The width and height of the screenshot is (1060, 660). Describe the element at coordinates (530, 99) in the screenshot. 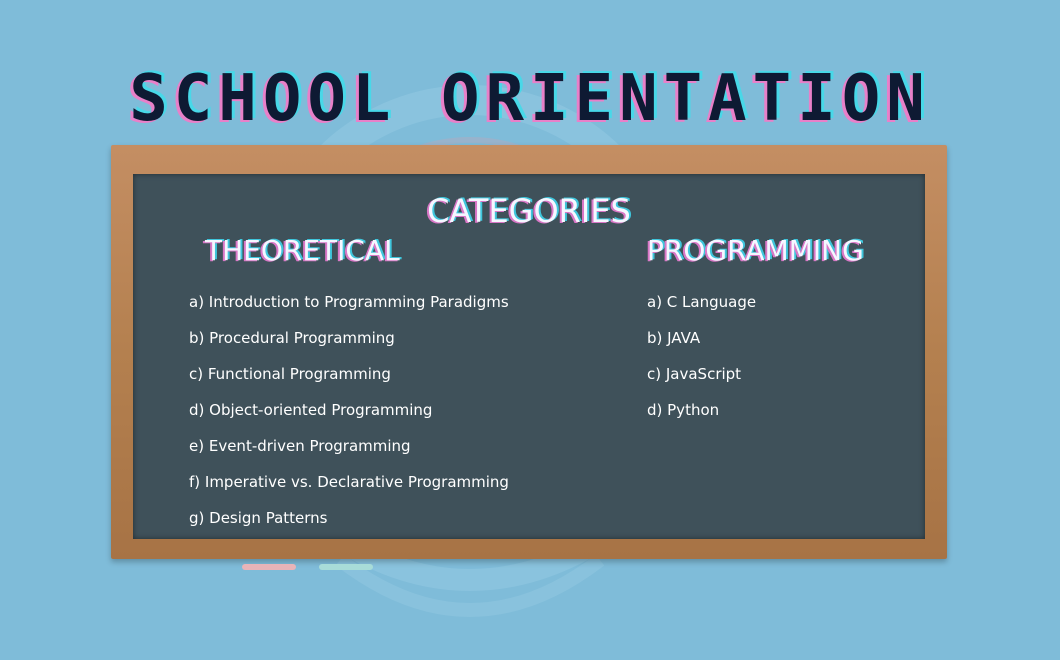

I see `page-title: SCHOOL ORIENTATION` at that location.